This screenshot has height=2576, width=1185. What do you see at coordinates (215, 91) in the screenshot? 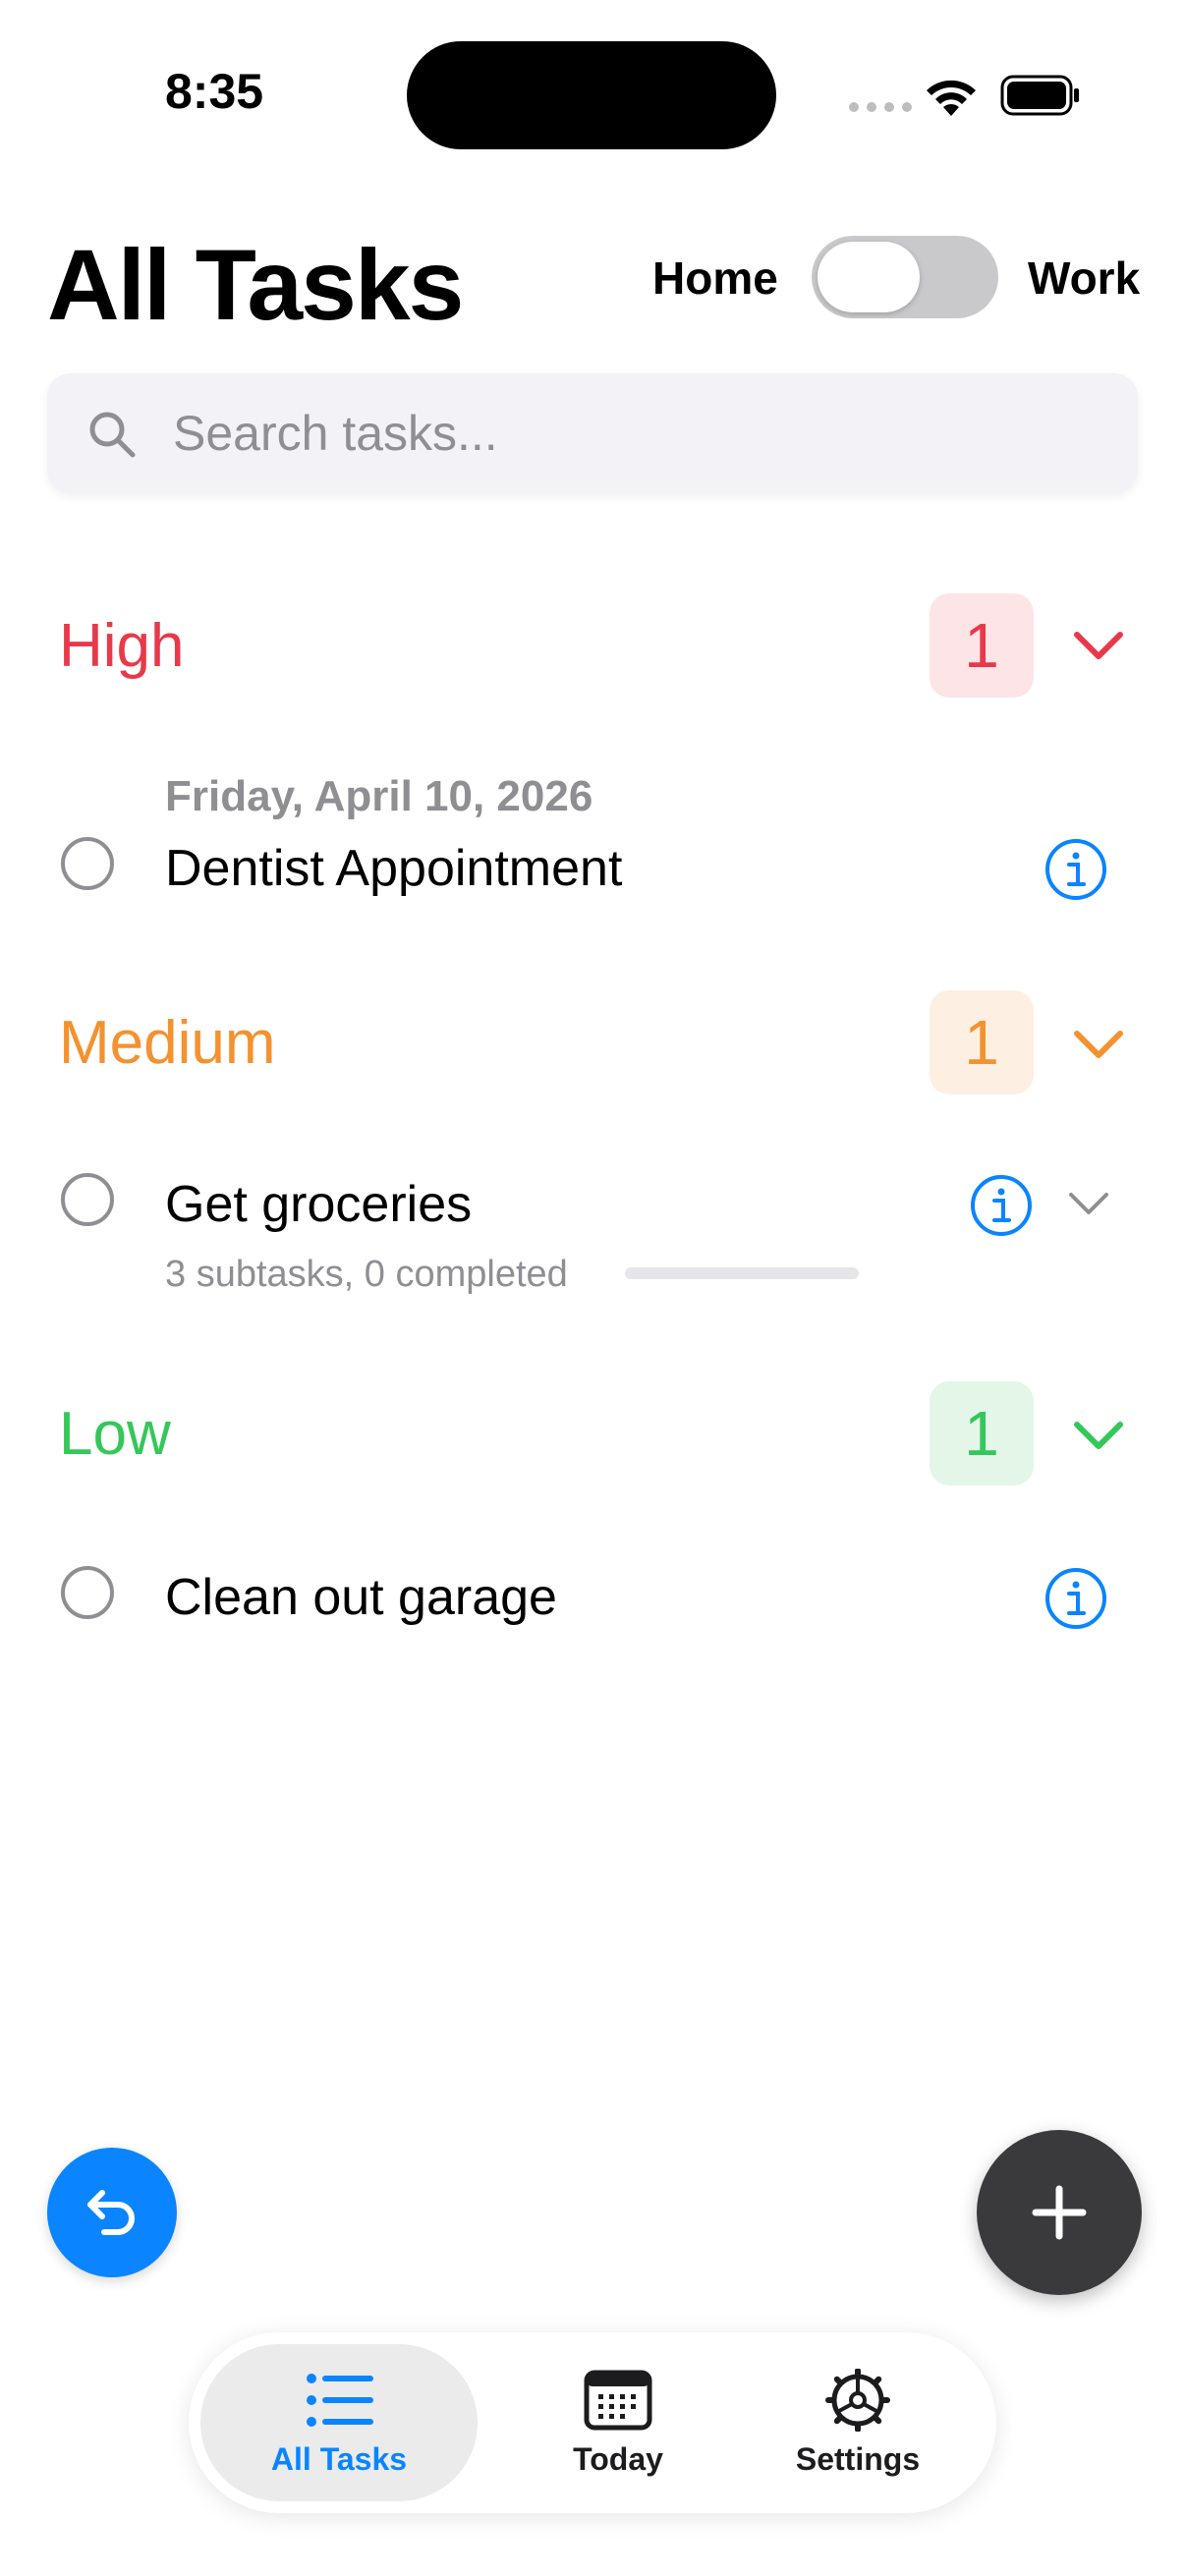
I see `status-time: 8:35` at bounding box center [215, 91].